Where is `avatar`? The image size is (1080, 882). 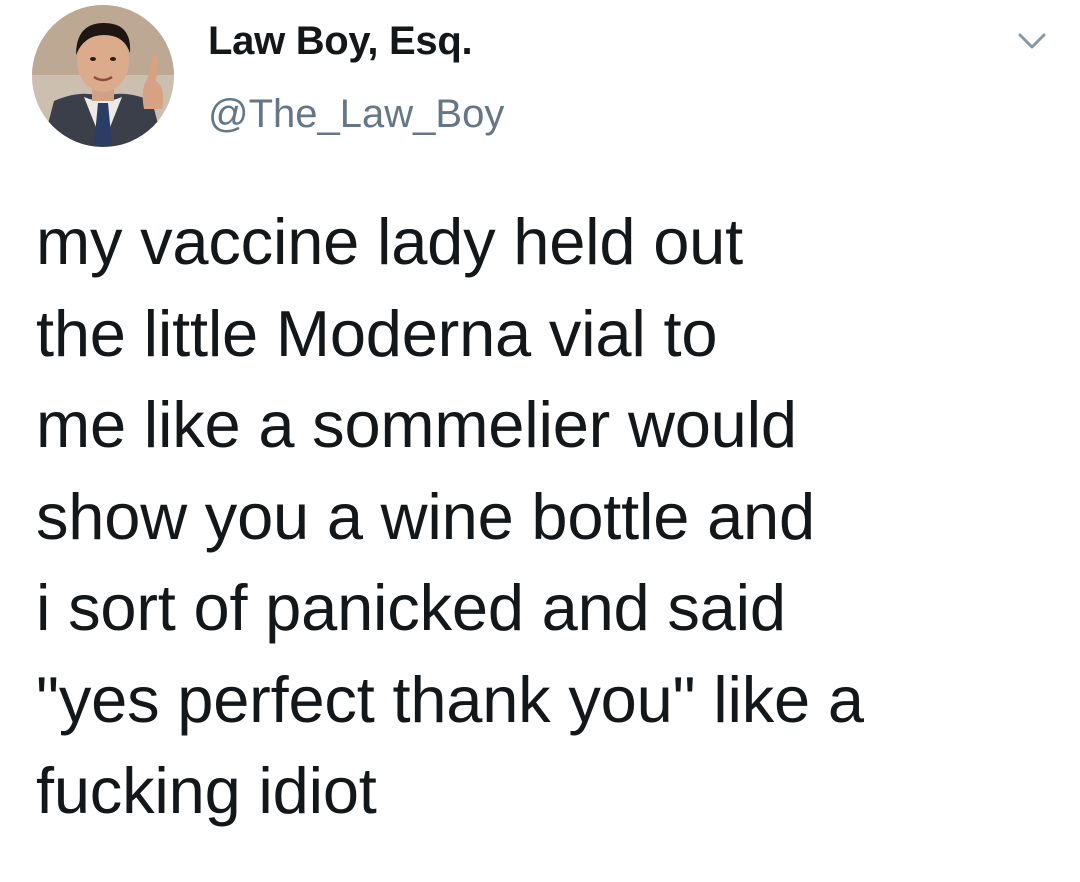
avatar is located at coordinates (103, 76).